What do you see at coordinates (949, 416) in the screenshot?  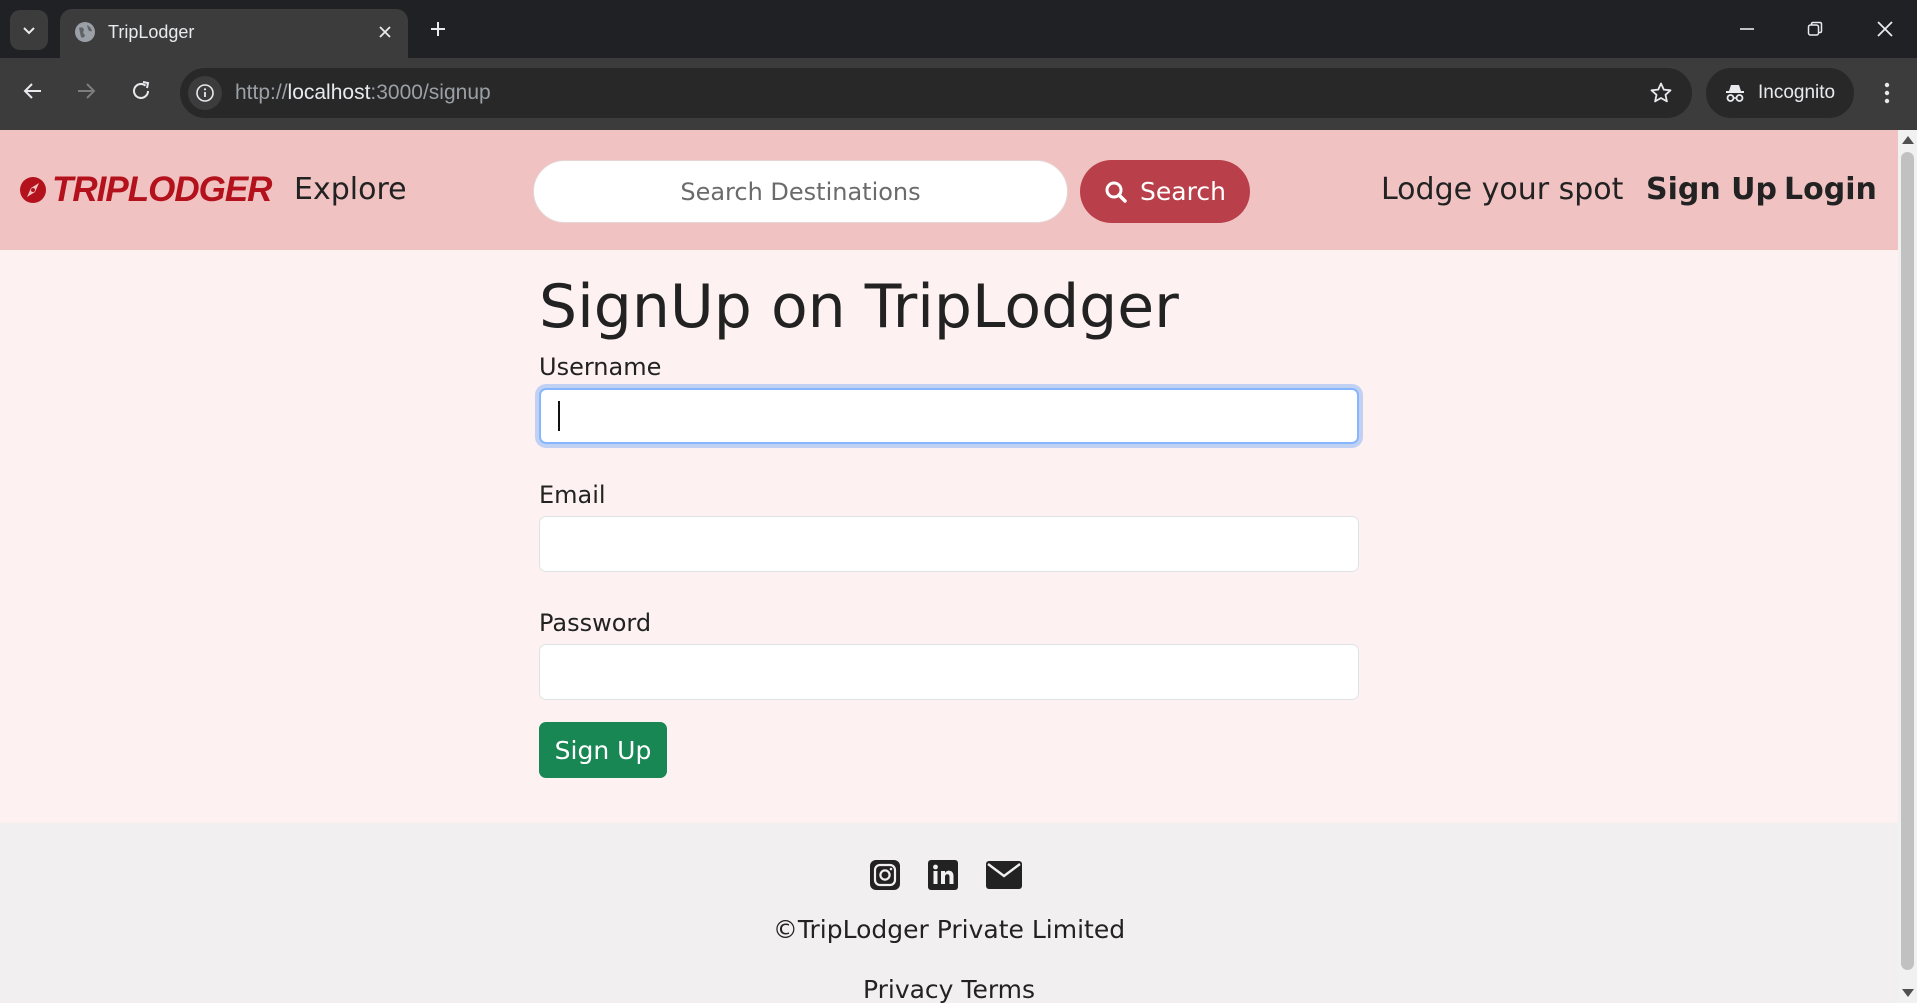 I see `username-field` at bounding box center [949, 416].